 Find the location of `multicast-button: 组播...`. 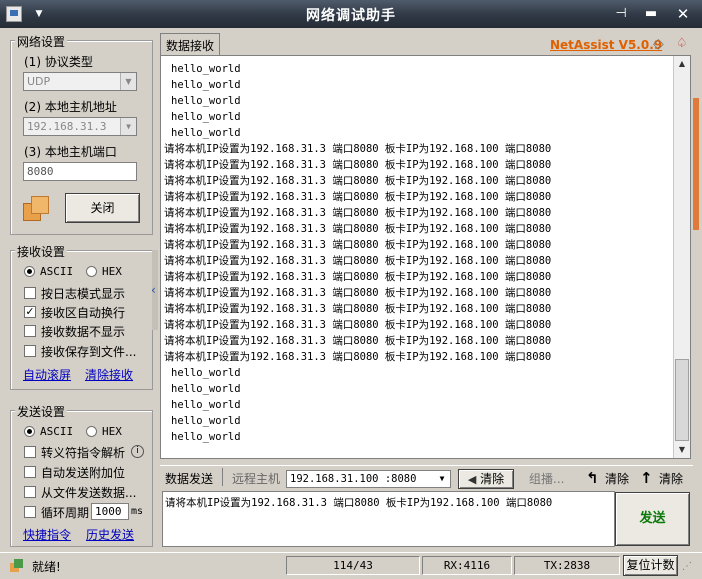

multicast-button: 组播... is located at coordinates (546, 478).